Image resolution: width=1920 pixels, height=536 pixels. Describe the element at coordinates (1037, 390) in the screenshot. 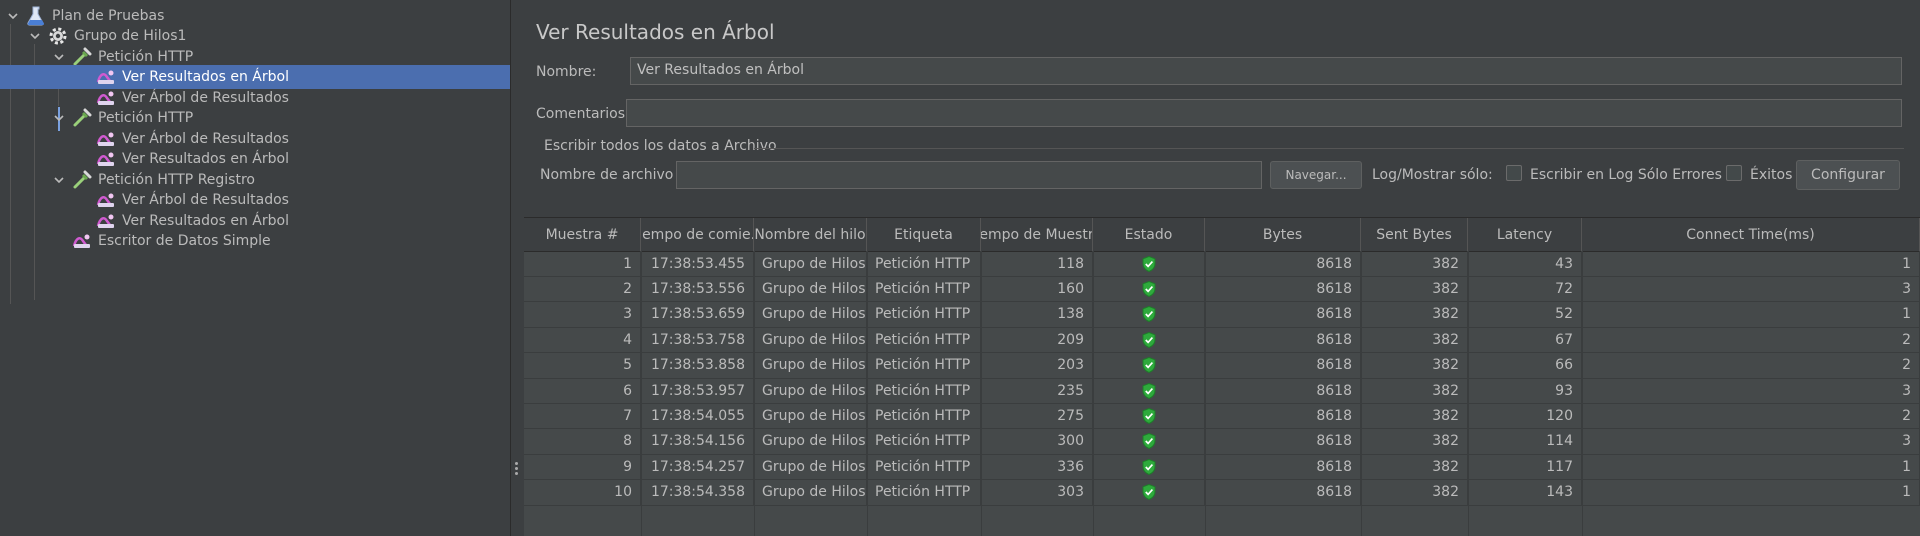

I see `col-sample-time-cell: 235` at that location.